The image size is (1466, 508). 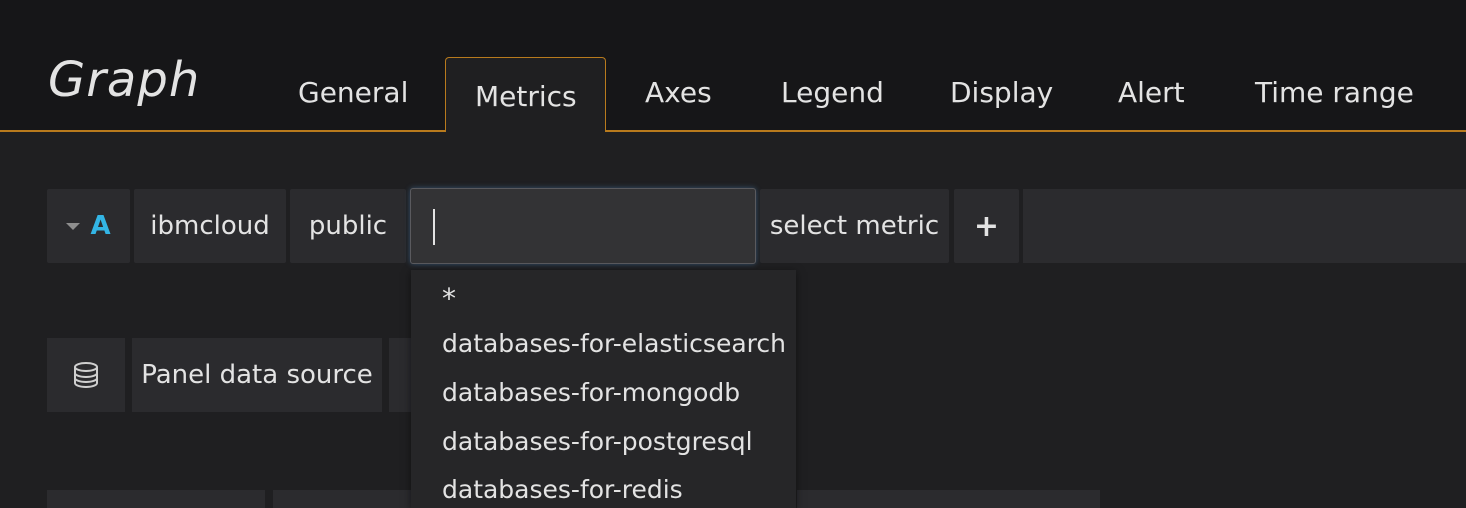 I want to click on panel-title: Graph, so click(x=124, y=80).